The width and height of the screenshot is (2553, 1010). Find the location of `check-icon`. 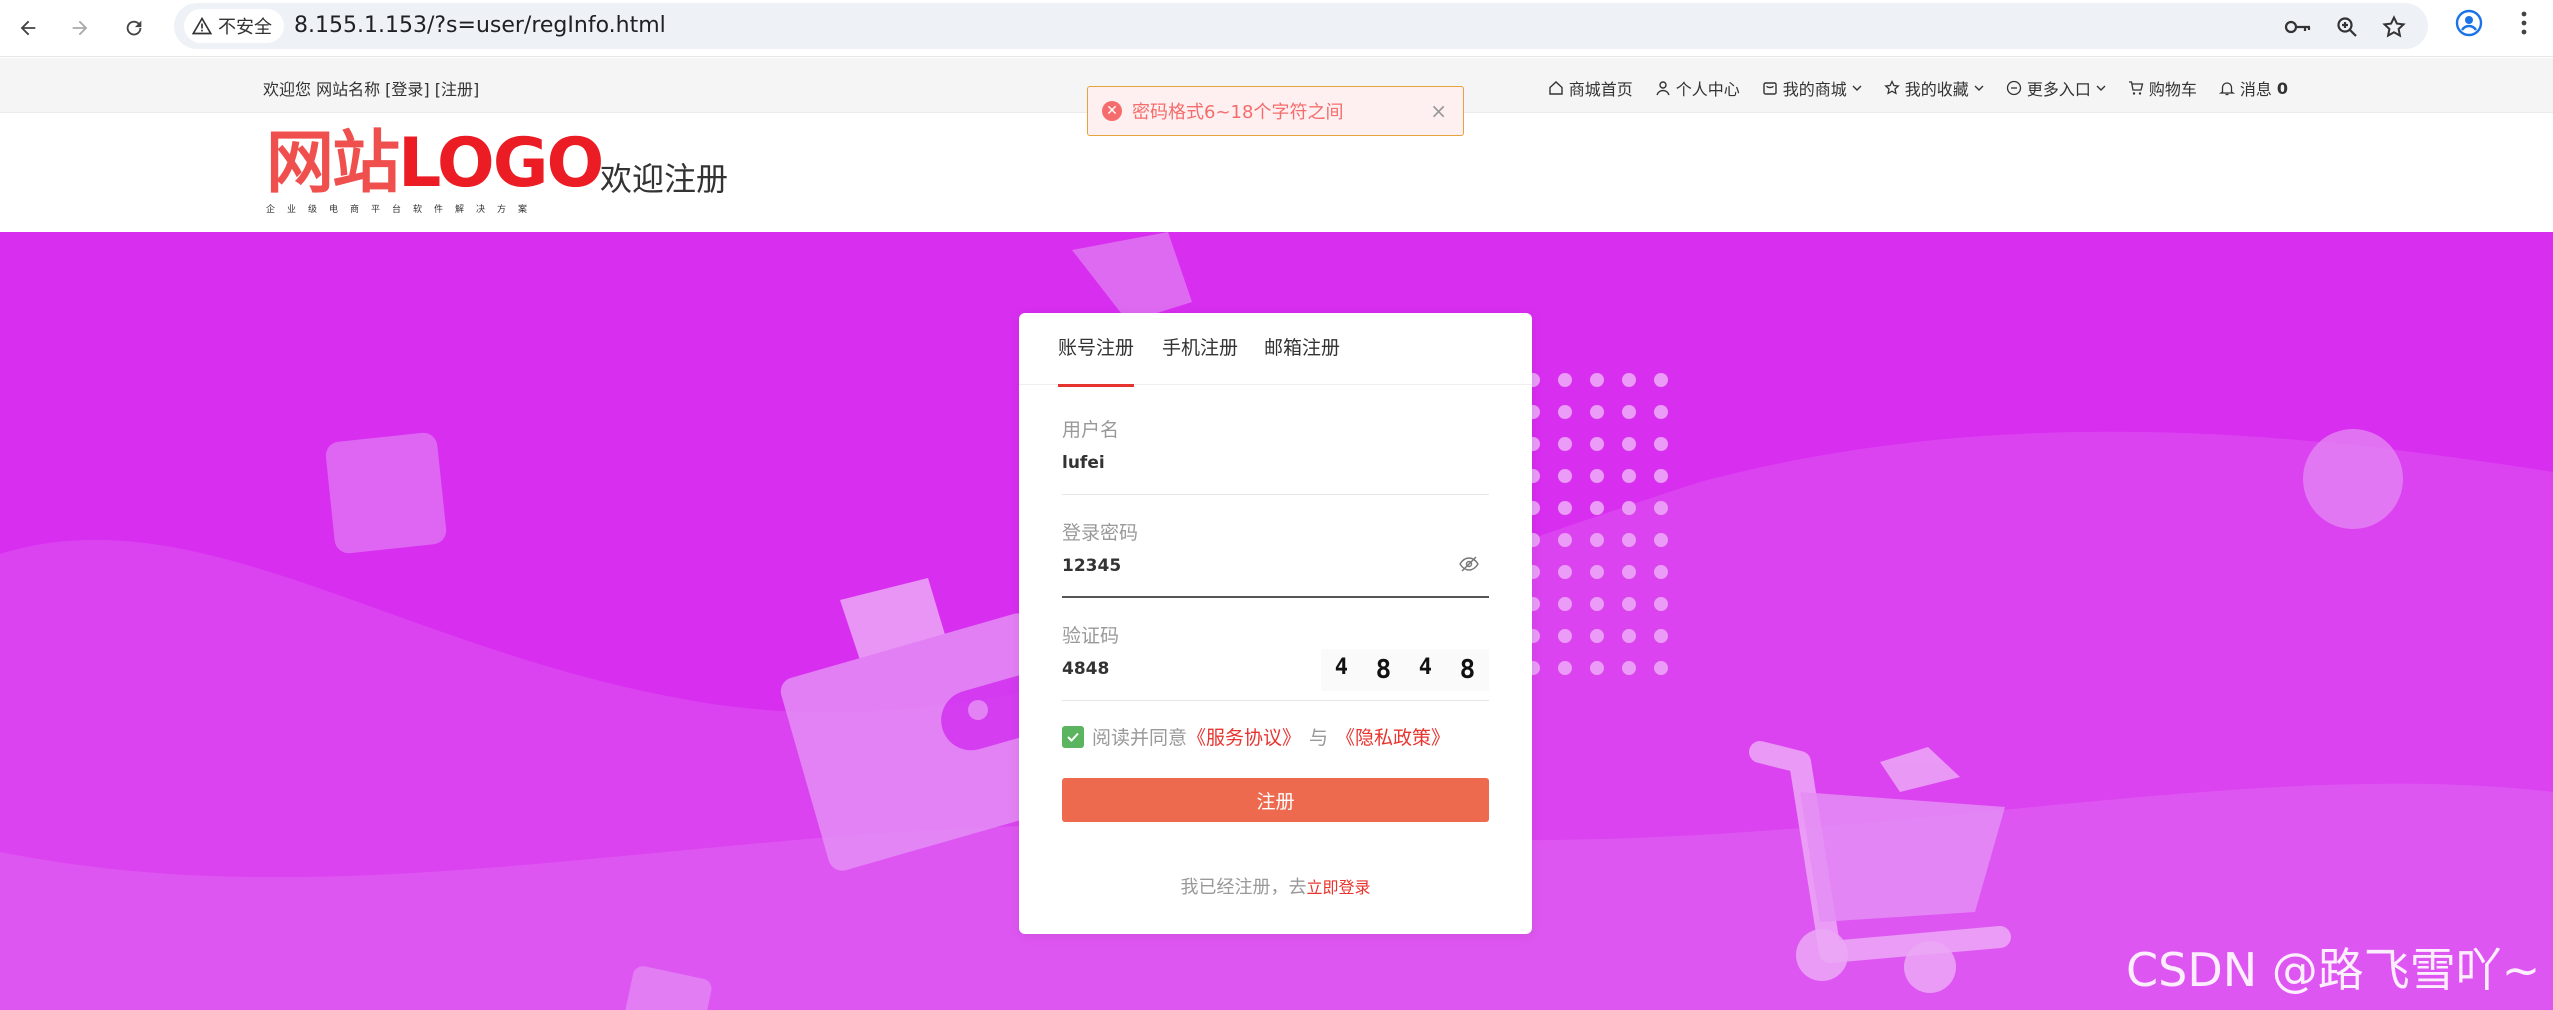

check-icon is located at coordinates (1073, 737).